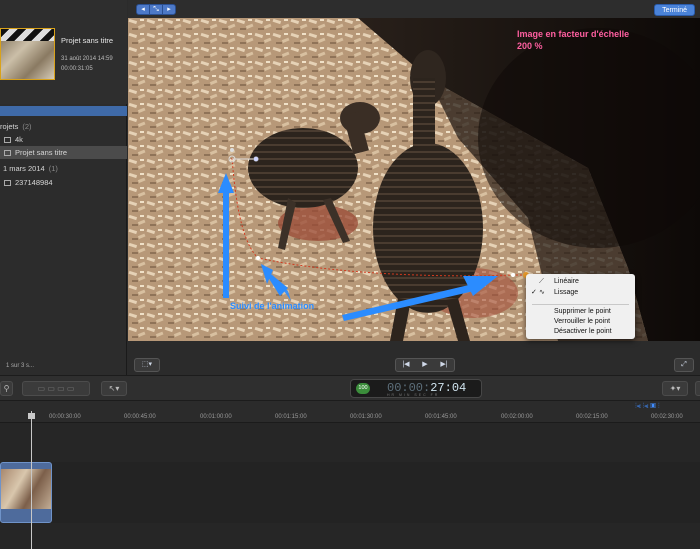  Describe the element at coordinates (63, 126) in the screenshot. I see `library-row-projets: rojets (2)` at that location.